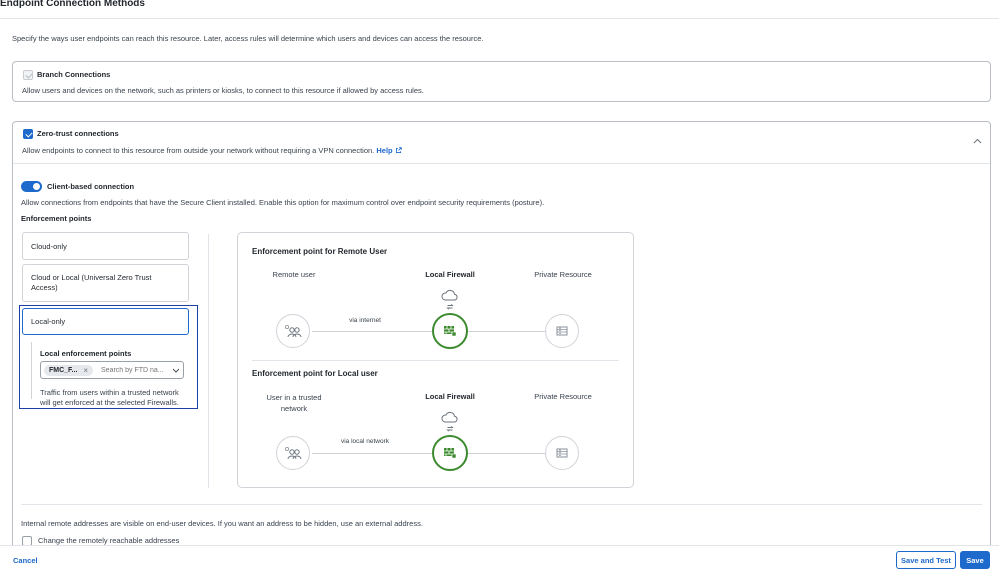  I want to click on remote-resource-node, so click(562, 331).